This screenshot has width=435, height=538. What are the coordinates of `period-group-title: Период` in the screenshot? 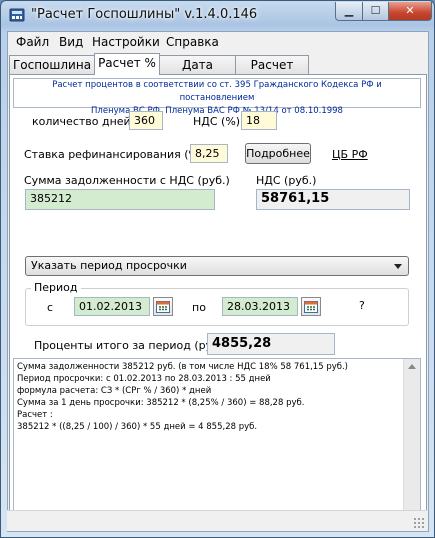 It's located at (56, 287).